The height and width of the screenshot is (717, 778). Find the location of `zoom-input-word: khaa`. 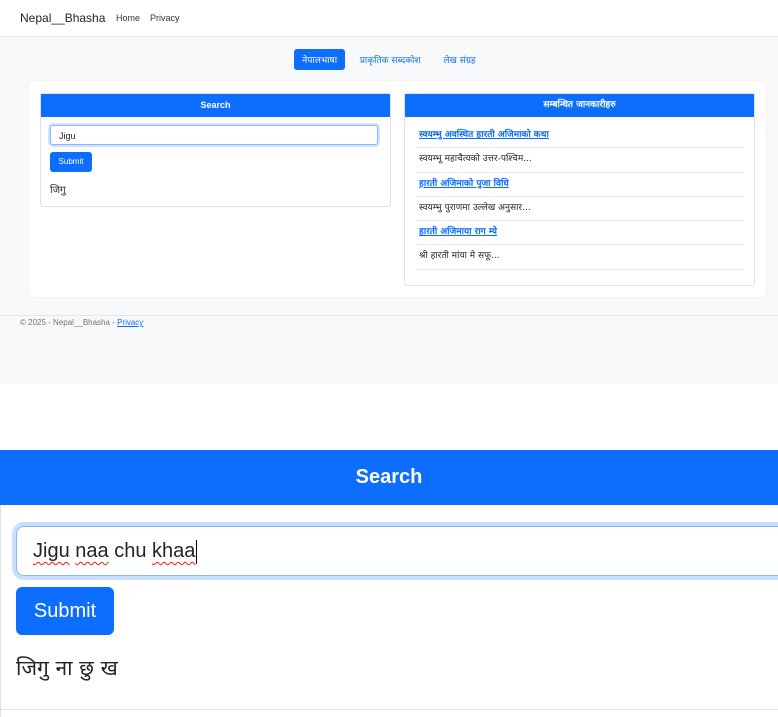

zoom-input-word: khaa is located at coordinates (174, 551).